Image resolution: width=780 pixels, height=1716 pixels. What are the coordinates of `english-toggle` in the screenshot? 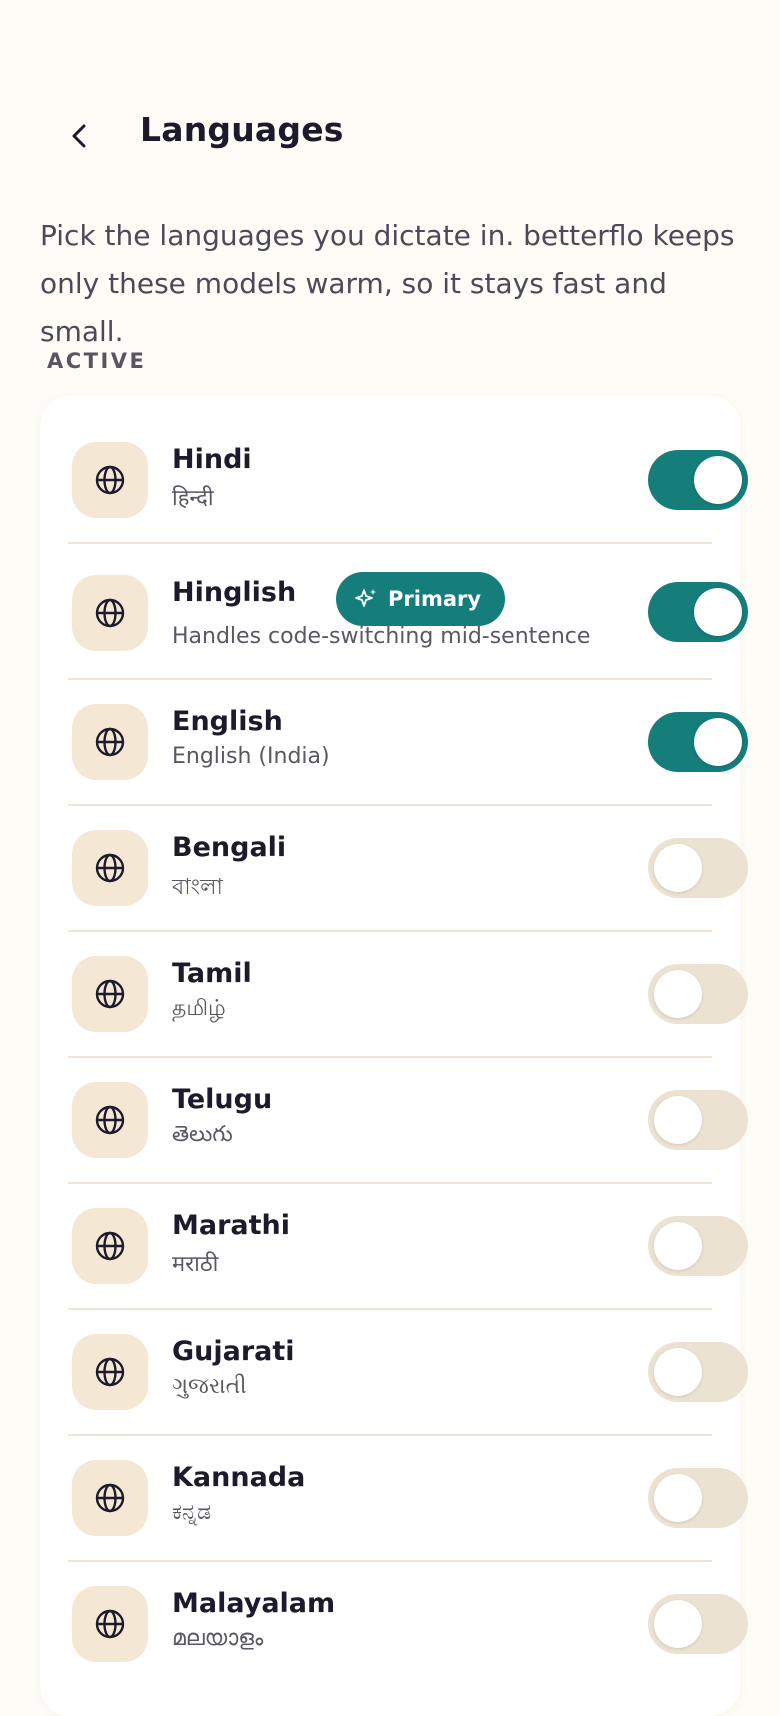 It's located at (698, 742).